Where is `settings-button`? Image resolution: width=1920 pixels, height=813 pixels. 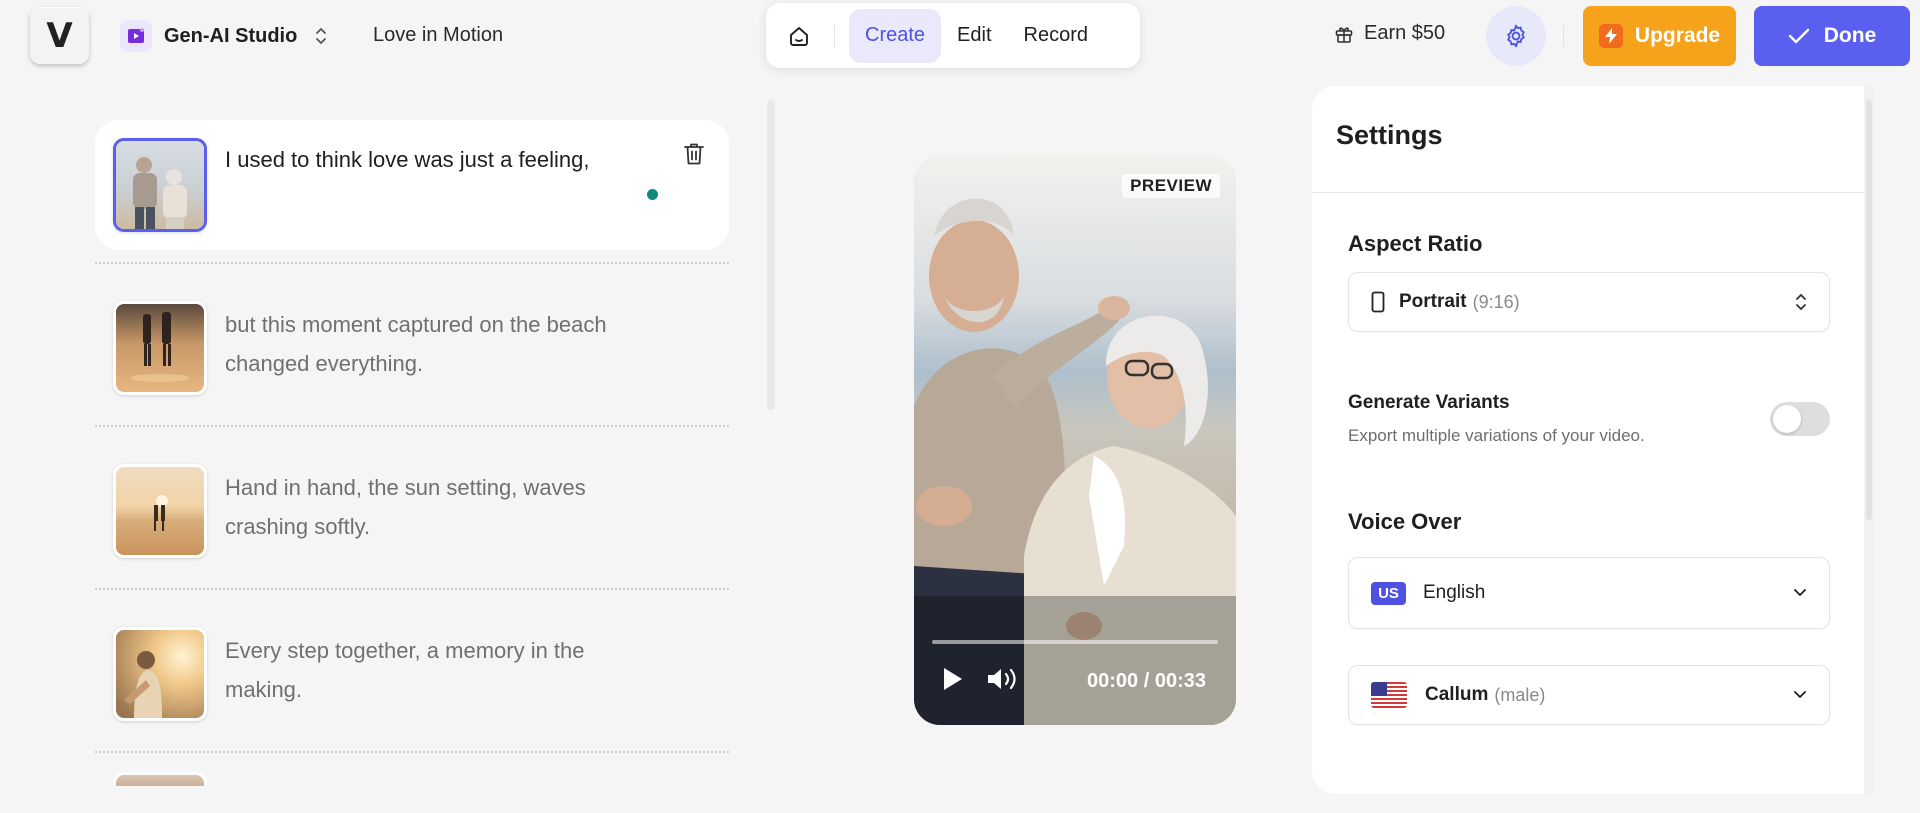
settings-button is located at coordinates (1516, 36).